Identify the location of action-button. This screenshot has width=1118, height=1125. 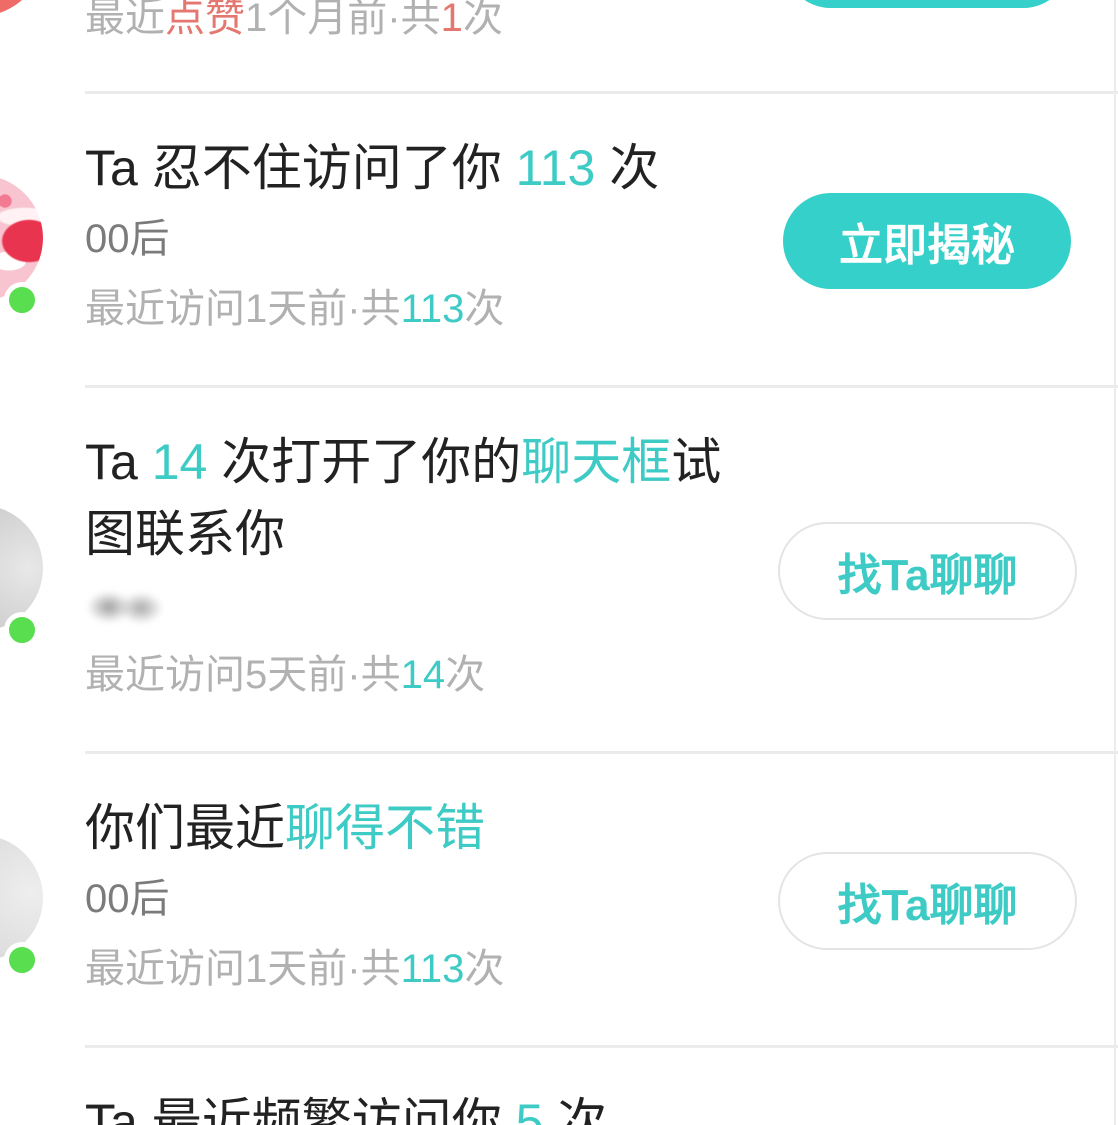
(927, 4).